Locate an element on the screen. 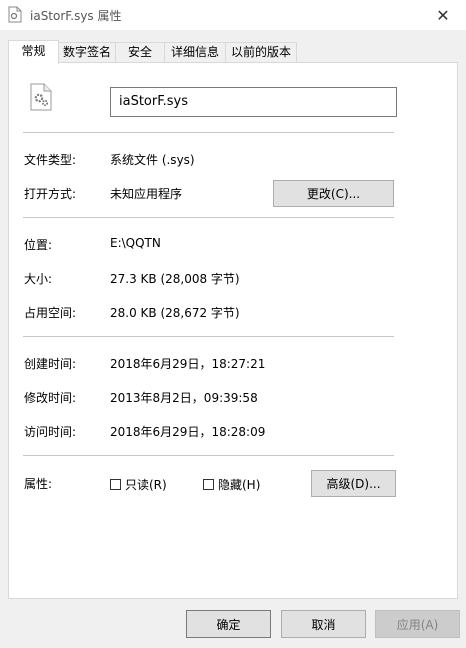 The height and width of the screenshot is (648, 466). size-on-disk-value: 28.0 KB (28,672 字节) is located at coordinates (175, 313).